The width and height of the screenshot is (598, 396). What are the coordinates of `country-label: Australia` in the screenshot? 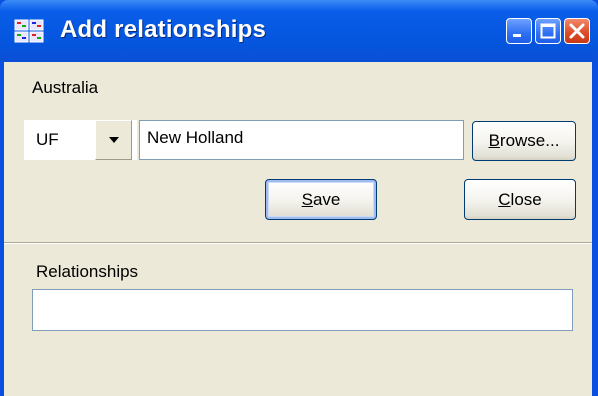 It's located at (65, 87).